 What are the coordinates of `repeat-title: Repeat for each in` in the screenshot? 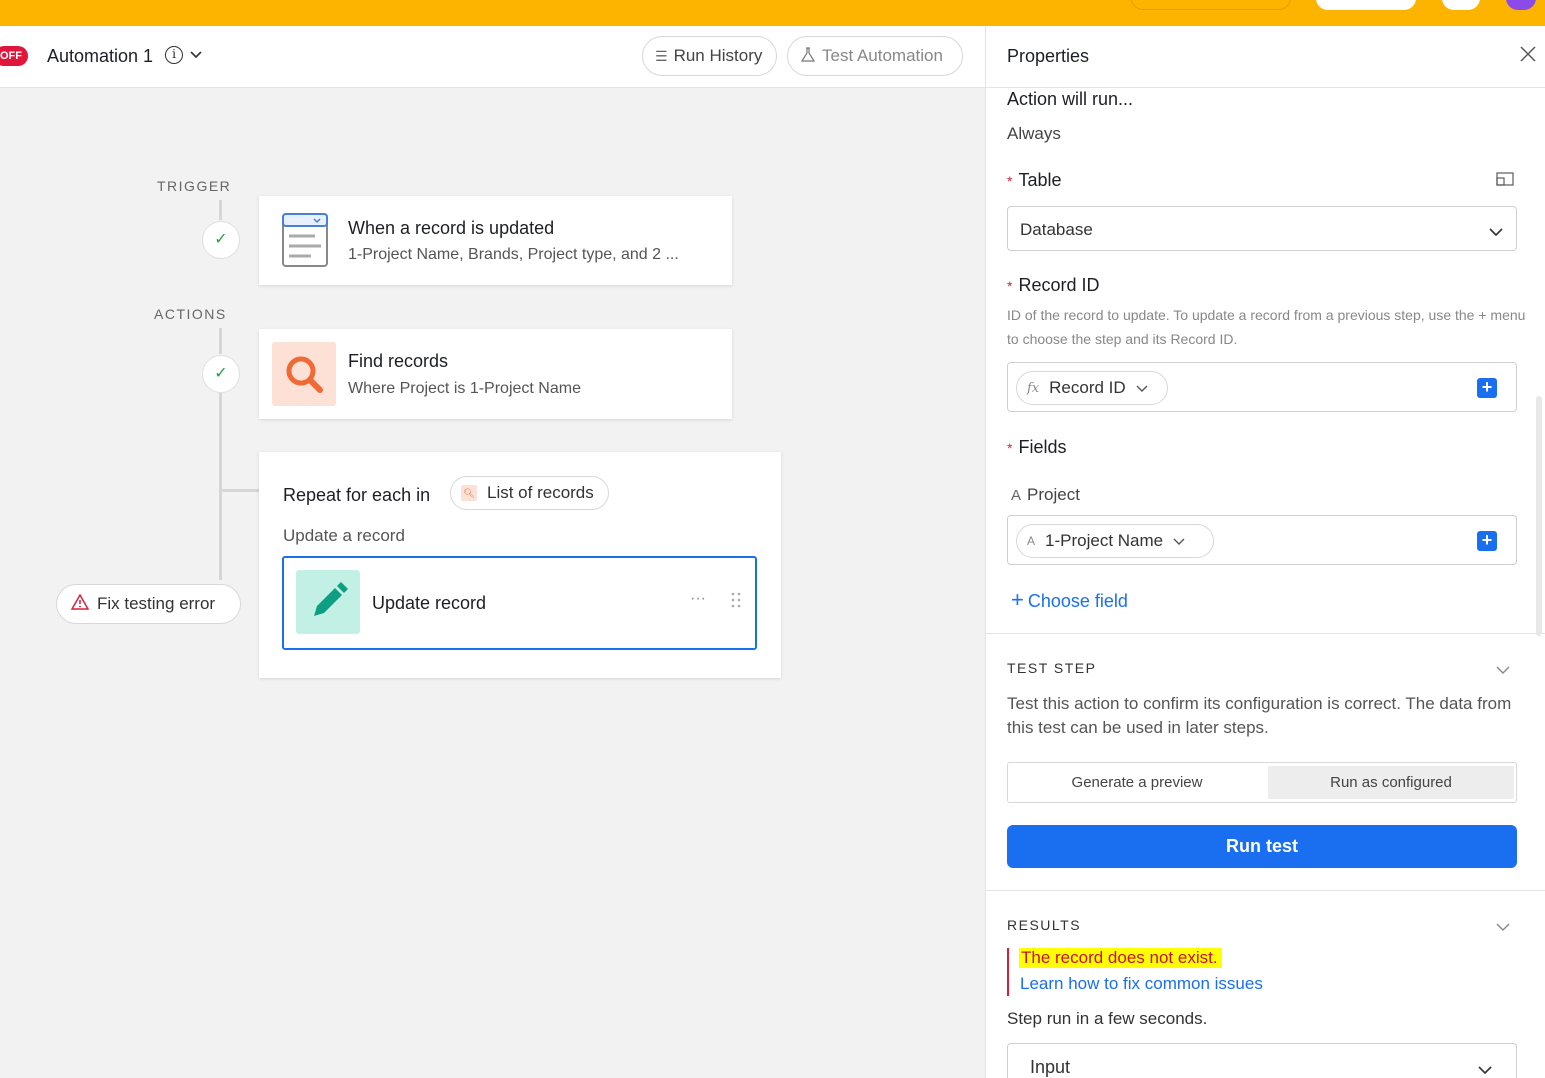 It's located at (357, 495).